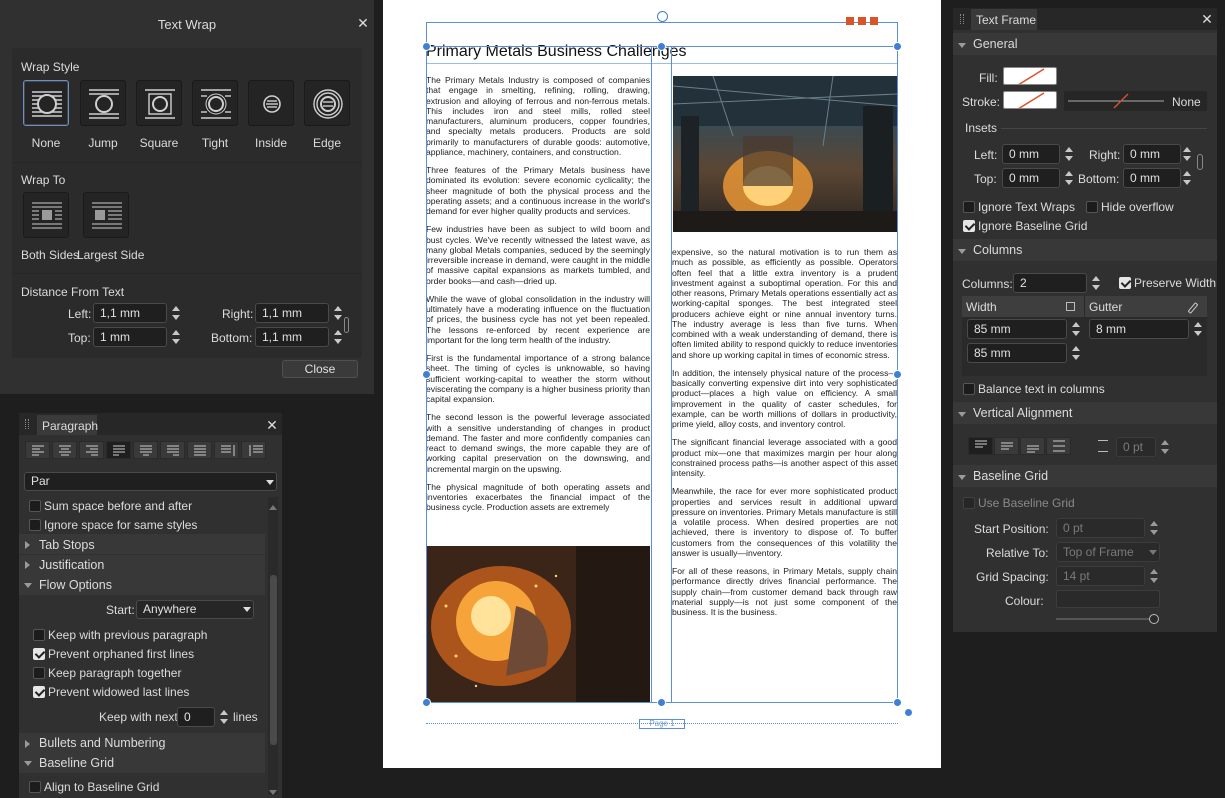  I want to click on inset-left-input: 0 mm, so click(1031, 154).